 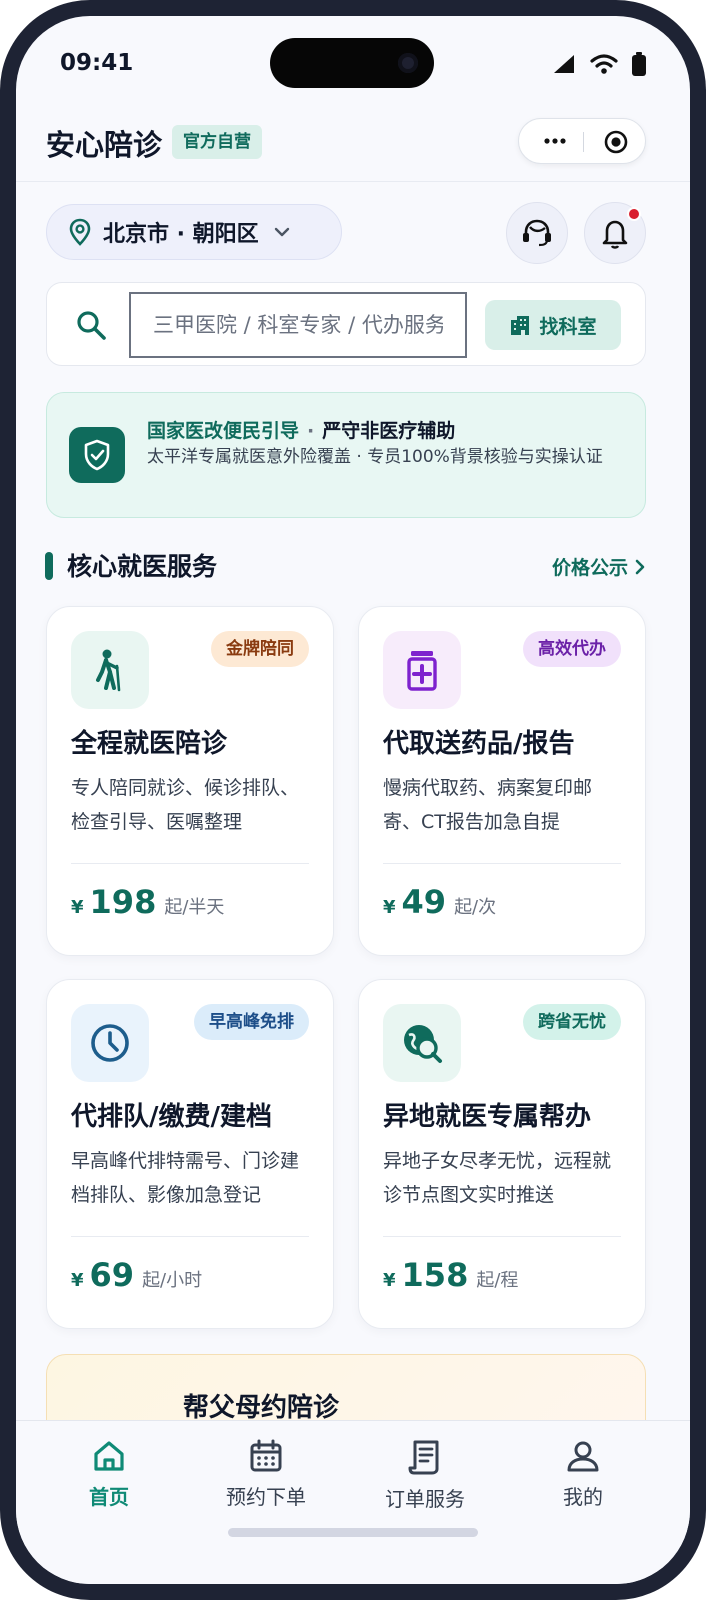 What do you see at coordinates (583, 1474) in the screenshot?
I see `tab-profile: 我的` at bounding box center [583, 1474].